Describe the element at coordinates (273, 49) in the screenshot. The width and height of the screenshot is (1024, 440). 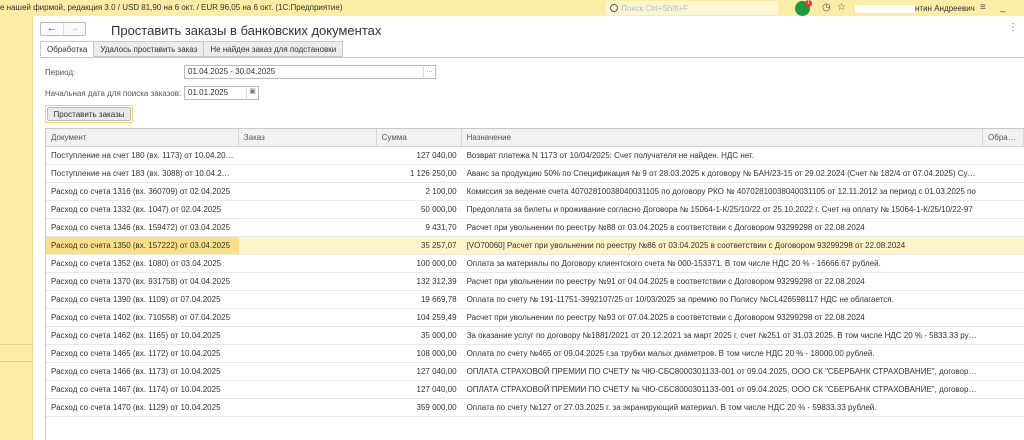
I see `tab-order-not-found: Не найден заказ для подстановки` at that location.